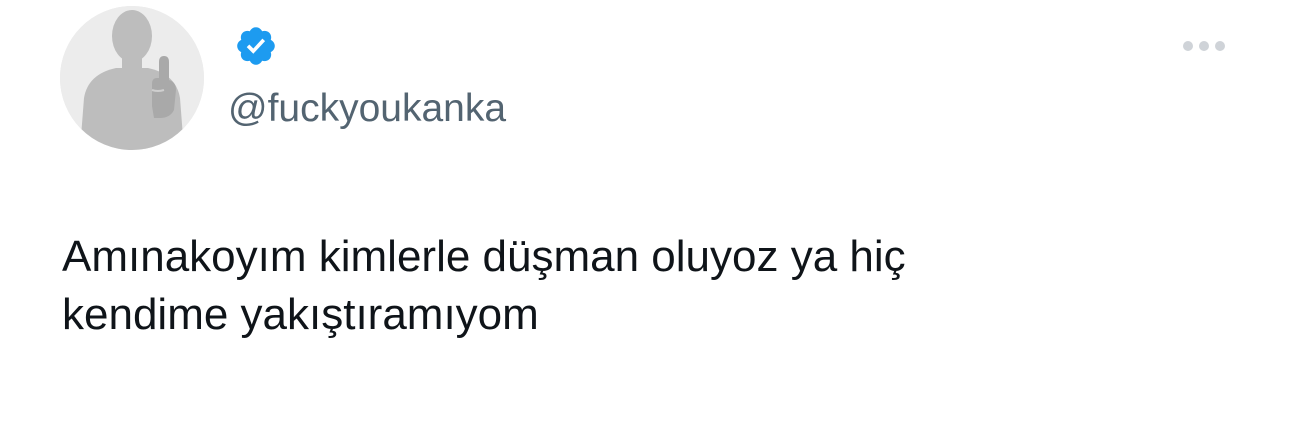 The height and width of the screenshot is (429, 1289). I want to click on verified-badge-icon, so click(256, 46).